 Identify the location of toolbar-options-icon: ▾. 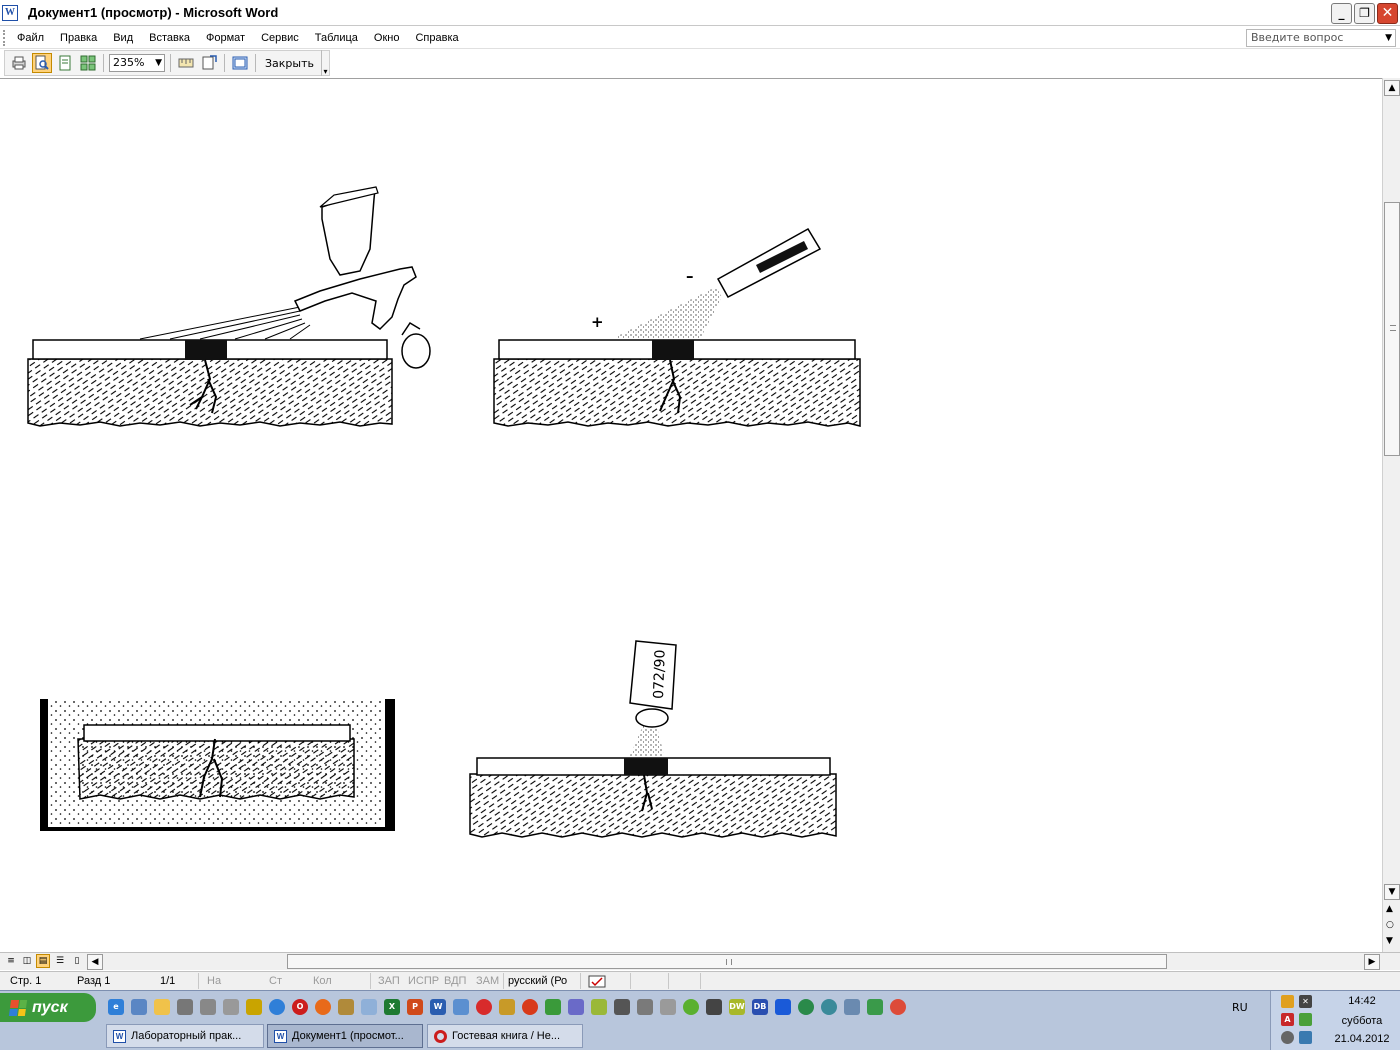
(325, 63).